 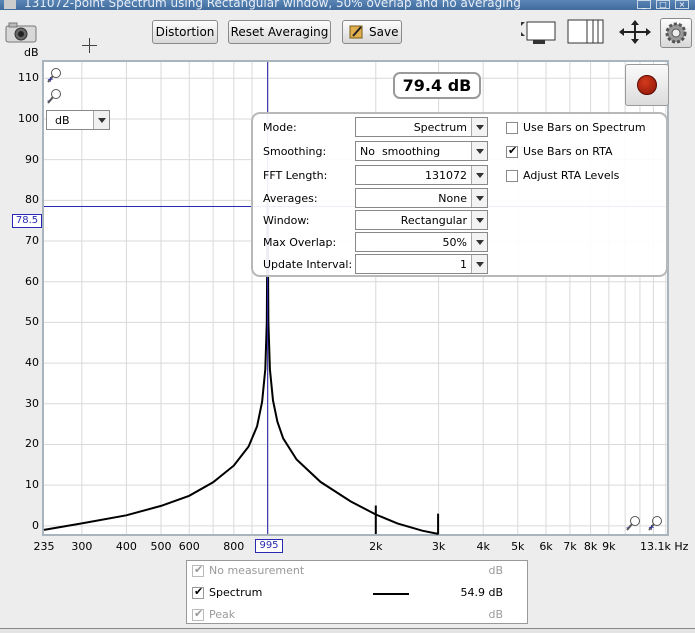 I want to click on fft-length-select: 131072, so click(x=421, y=175).